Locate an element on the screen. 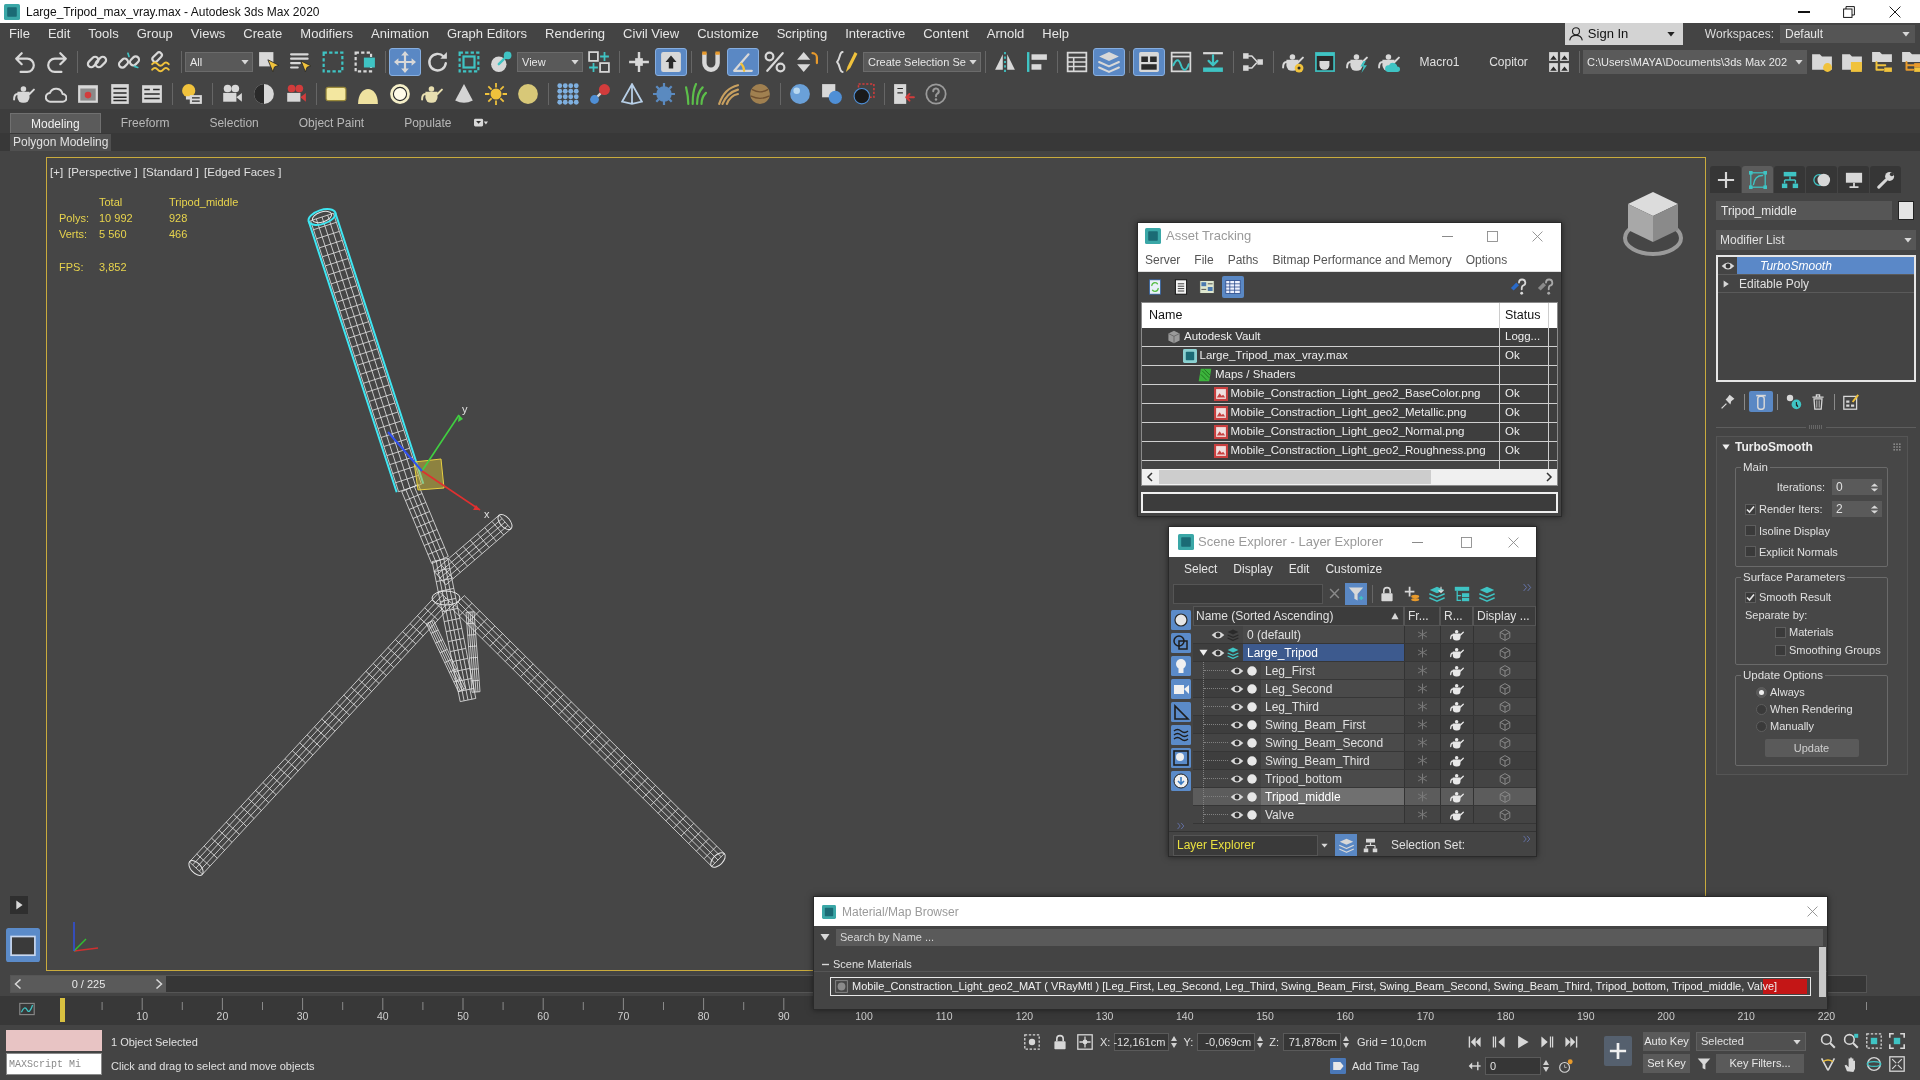 The height and width of the screenshot is (1080, 1920). layer-row: 0 (default) is located at coordinates (1364, 635).